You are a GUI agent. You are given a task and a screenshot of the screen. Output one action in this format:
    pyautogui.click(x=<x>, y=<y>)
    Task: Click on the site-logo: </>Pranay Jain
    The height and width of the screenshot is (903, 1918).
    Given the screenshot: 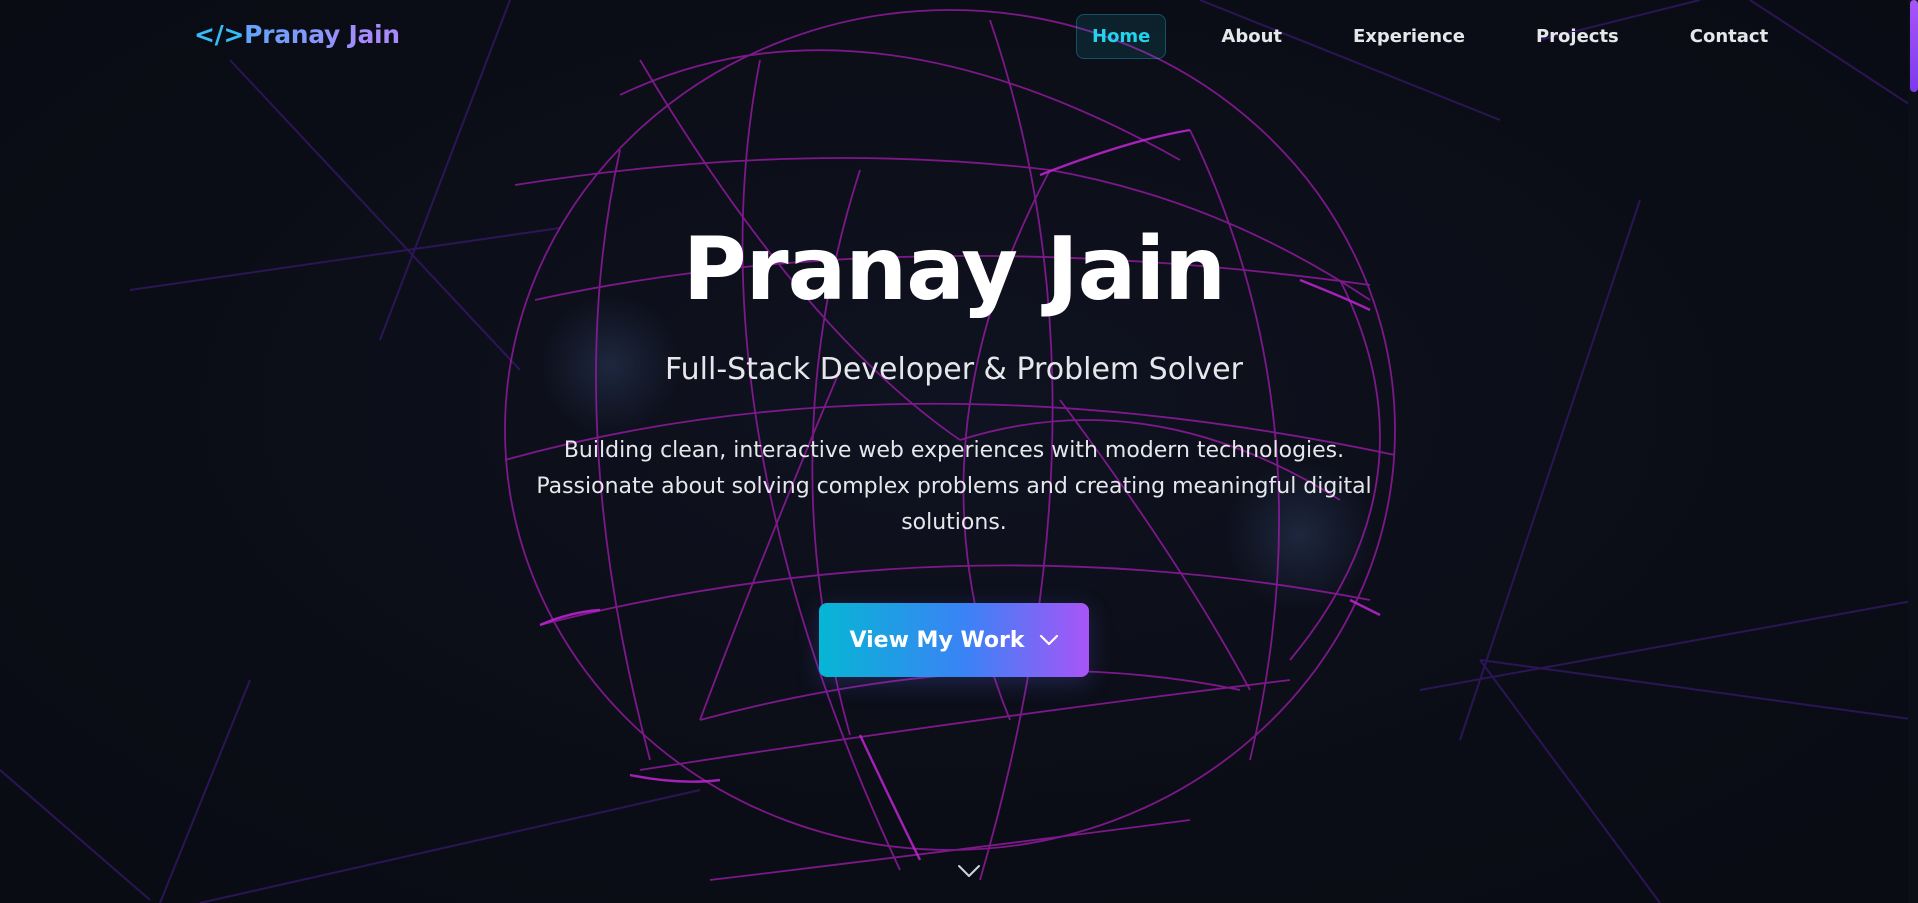 What is the action you would take?
    pyautogui.click(x=297, y=34)
    